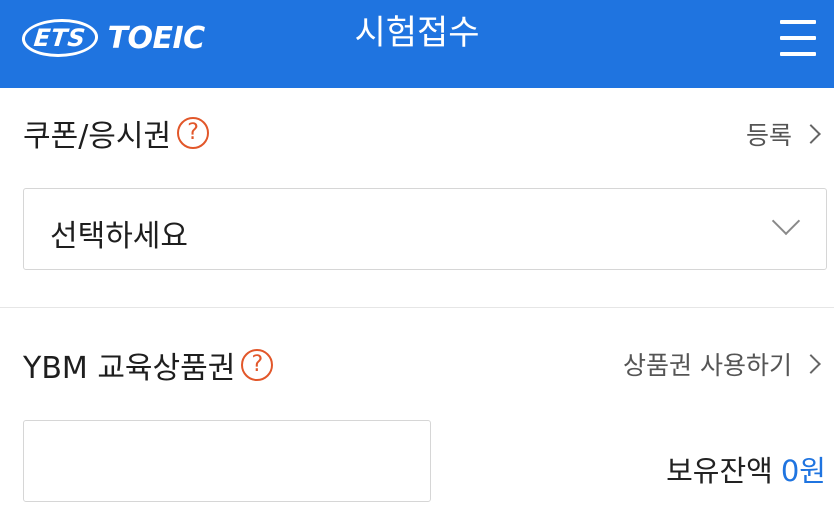 This screenshot has width=834, height=517. I want to click on voucher-section-title: YBM 교육상품권 ?, so click(148, 365).